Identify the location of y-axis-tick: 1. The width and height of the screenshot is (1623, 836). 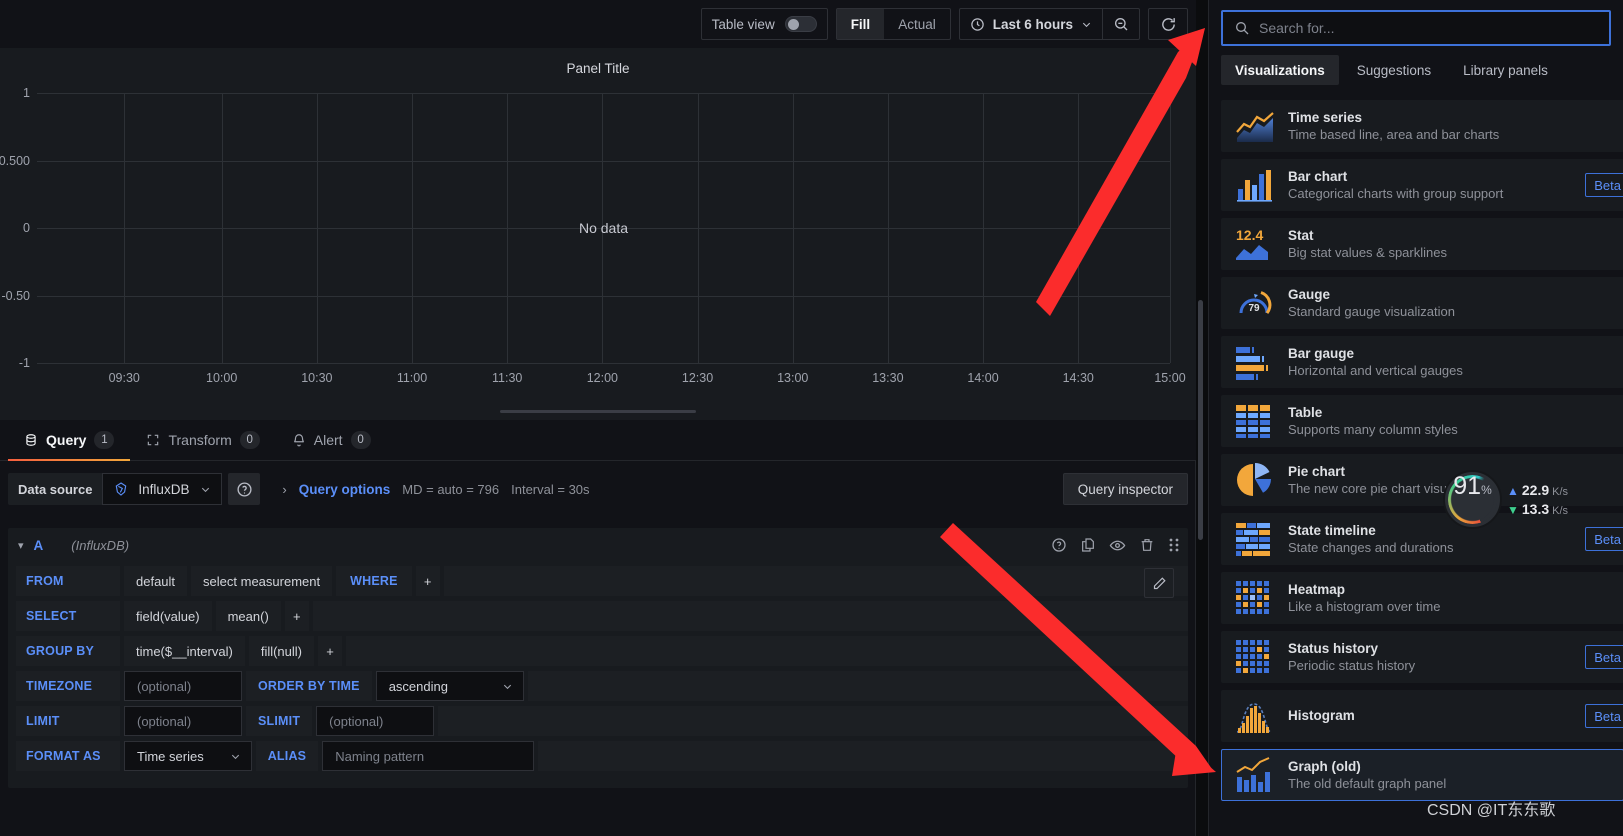
(26, 93).